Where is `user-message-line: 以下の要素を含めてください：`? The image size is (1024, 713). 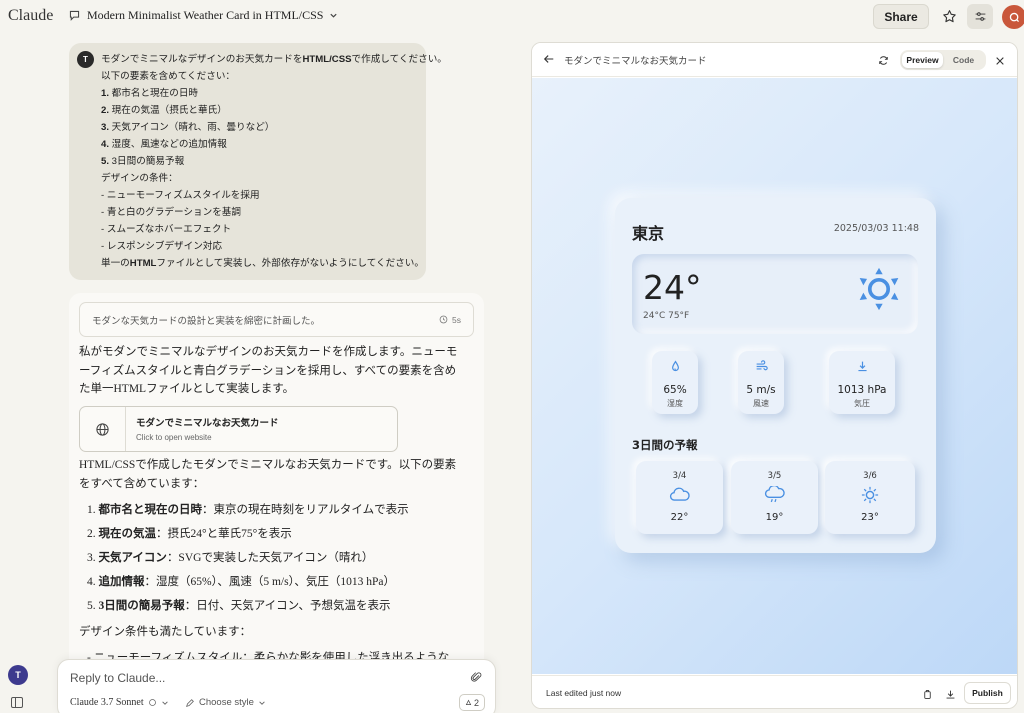
user-message-line: 以下の要素を含めてください： is located at coordinates (168, 76).